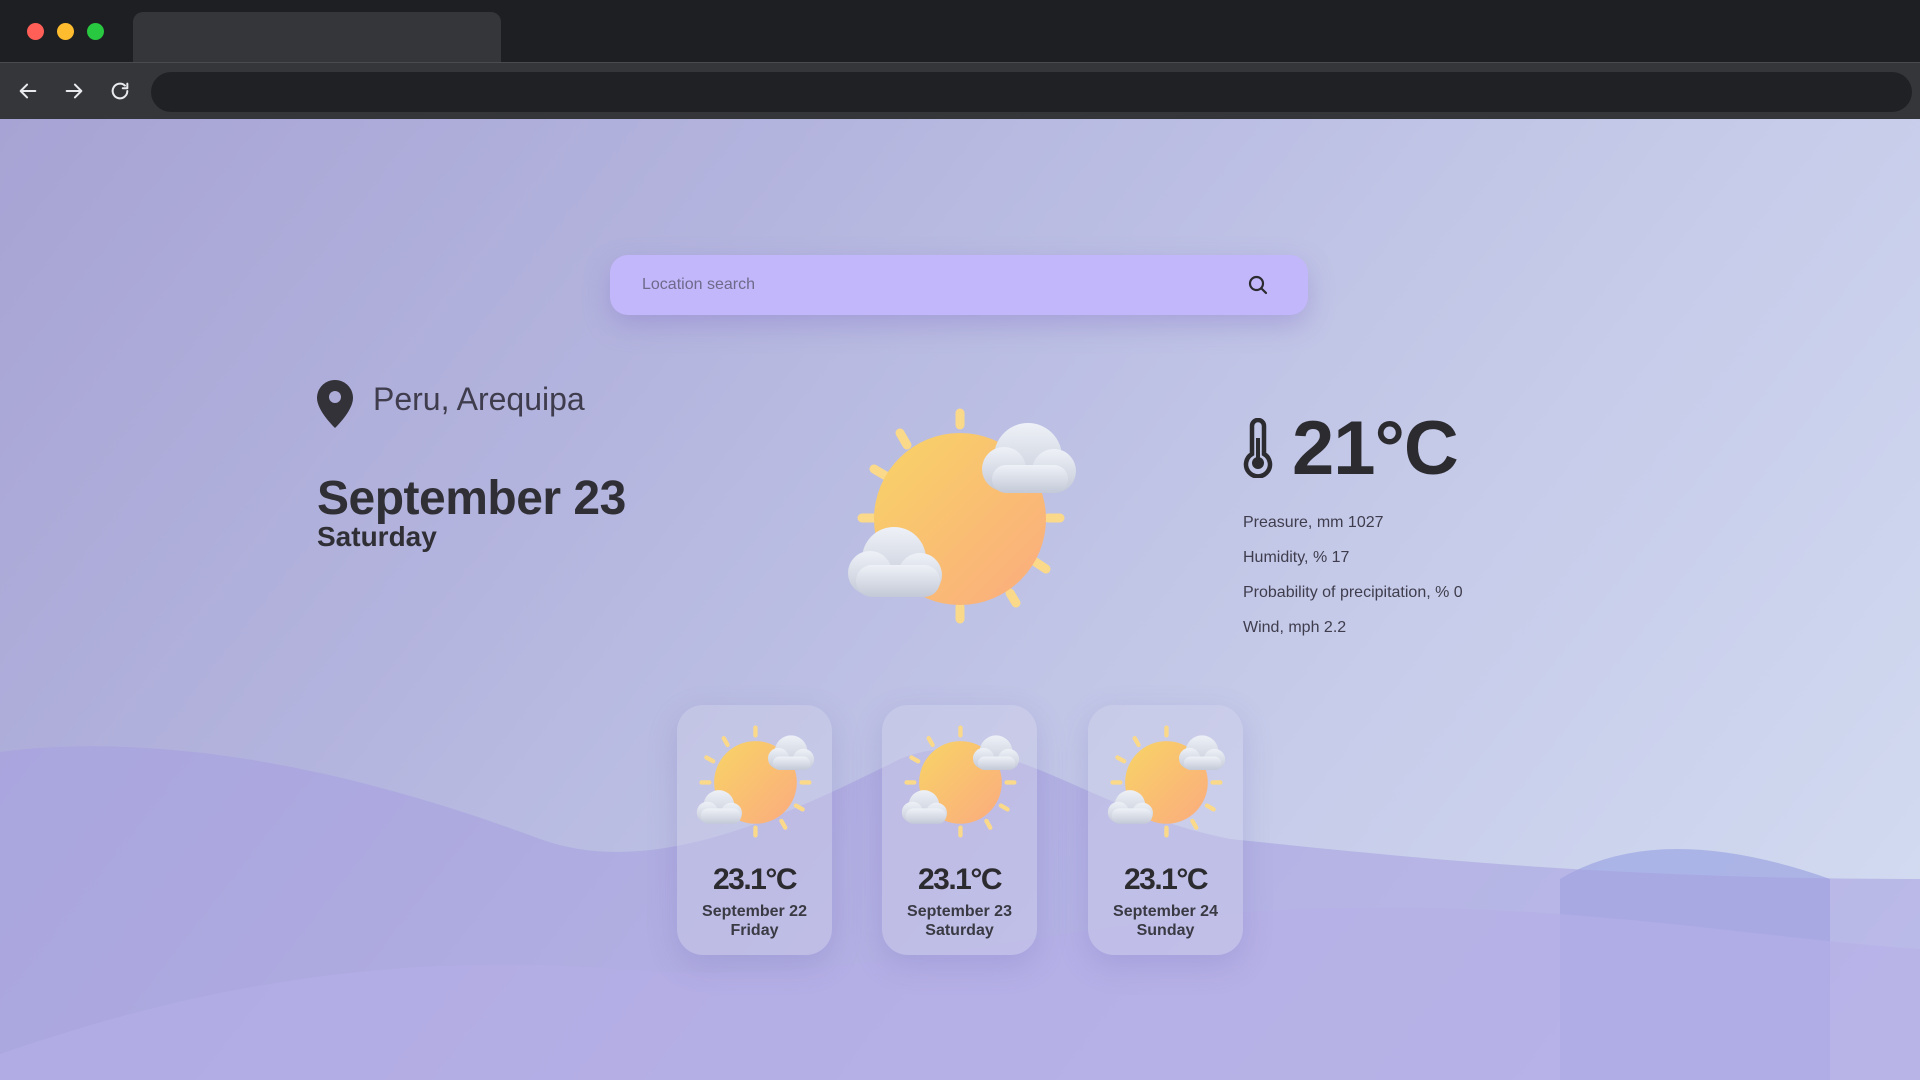  I want to click on thermometer-icon, so click(1258, 448).